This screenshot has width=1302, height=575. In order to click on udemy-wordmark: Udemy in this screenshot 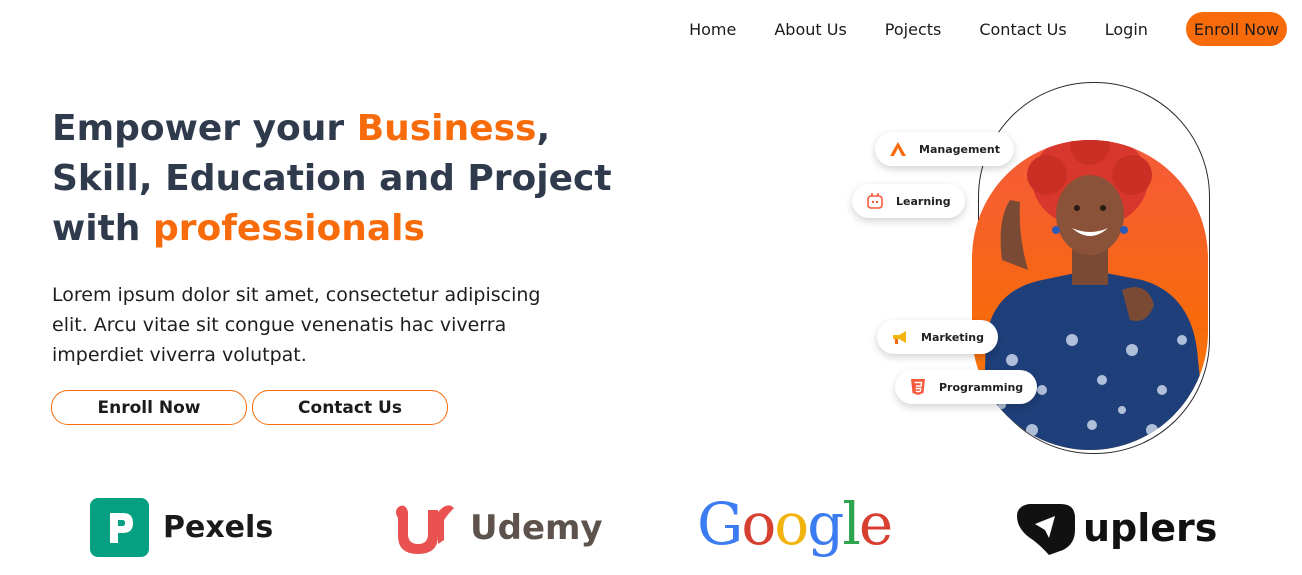, I will do `click(536, 528)`.